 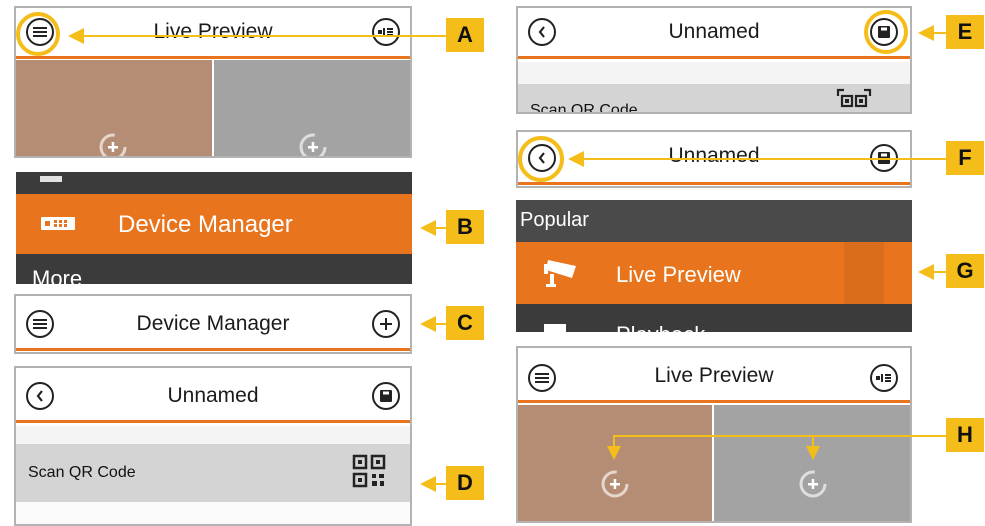 I want to click on menu-item-device-manager: Device Manager, so click(x=214, y=224).